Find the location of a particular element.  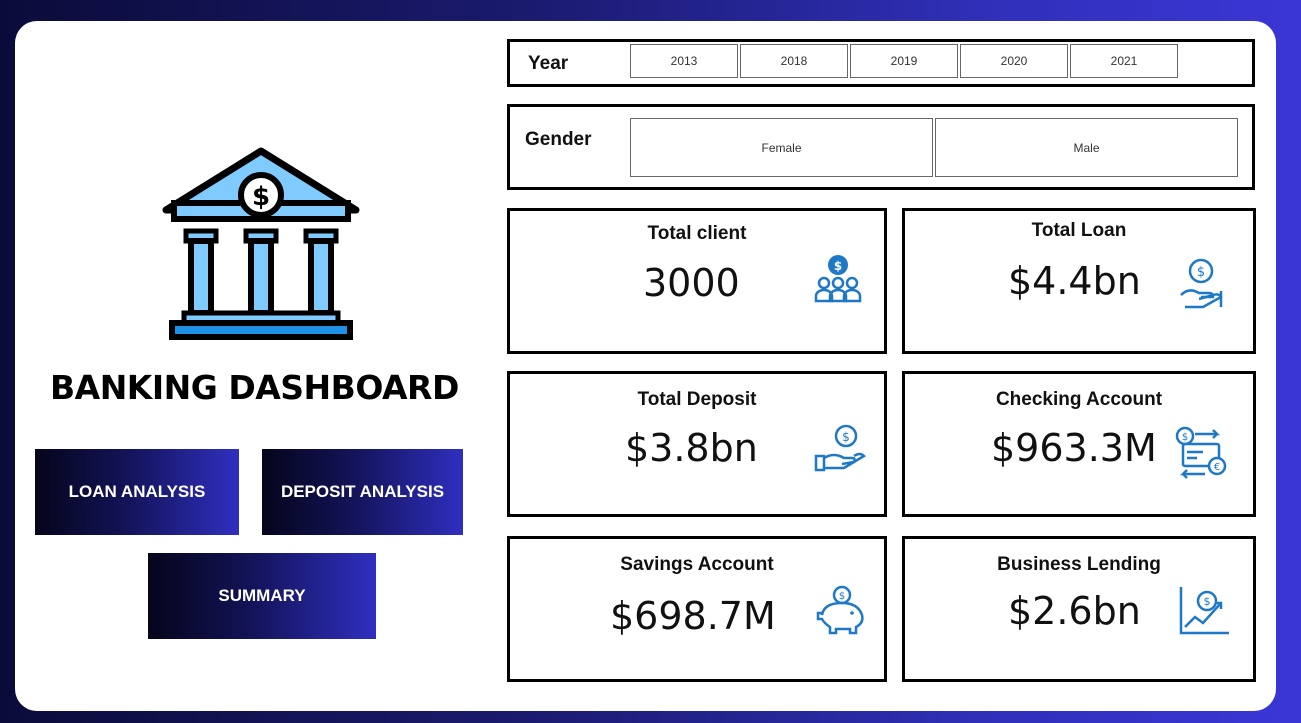

kpi-label: Checking Account is located at coordinates (1079, 399).